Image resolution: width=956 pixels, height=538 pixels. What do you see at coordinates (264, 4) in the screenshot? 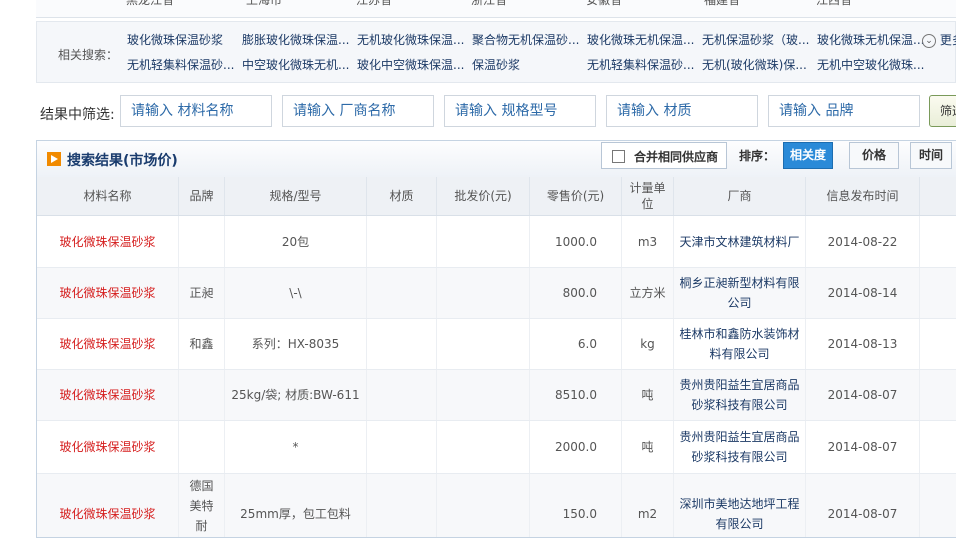
I see `region-link: 上海市` at bounding box center [264, 4].